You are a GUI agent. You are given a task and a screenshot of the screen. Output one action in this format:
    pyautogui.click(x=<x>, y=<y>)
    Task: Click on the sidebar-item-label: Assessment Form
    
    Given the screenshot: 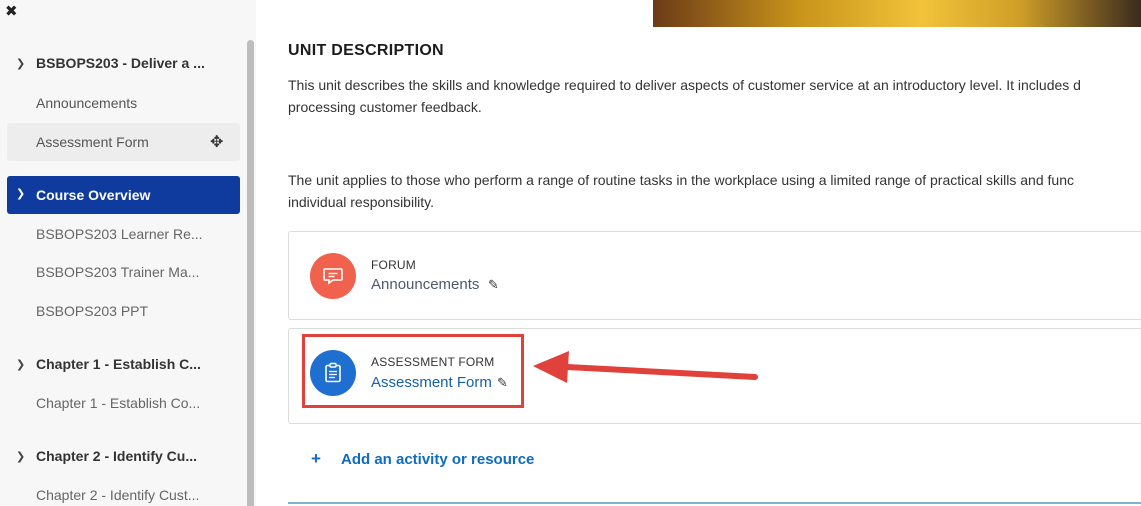 What is the action you would take?
    pyautogui.click(x=92, y=142)
    